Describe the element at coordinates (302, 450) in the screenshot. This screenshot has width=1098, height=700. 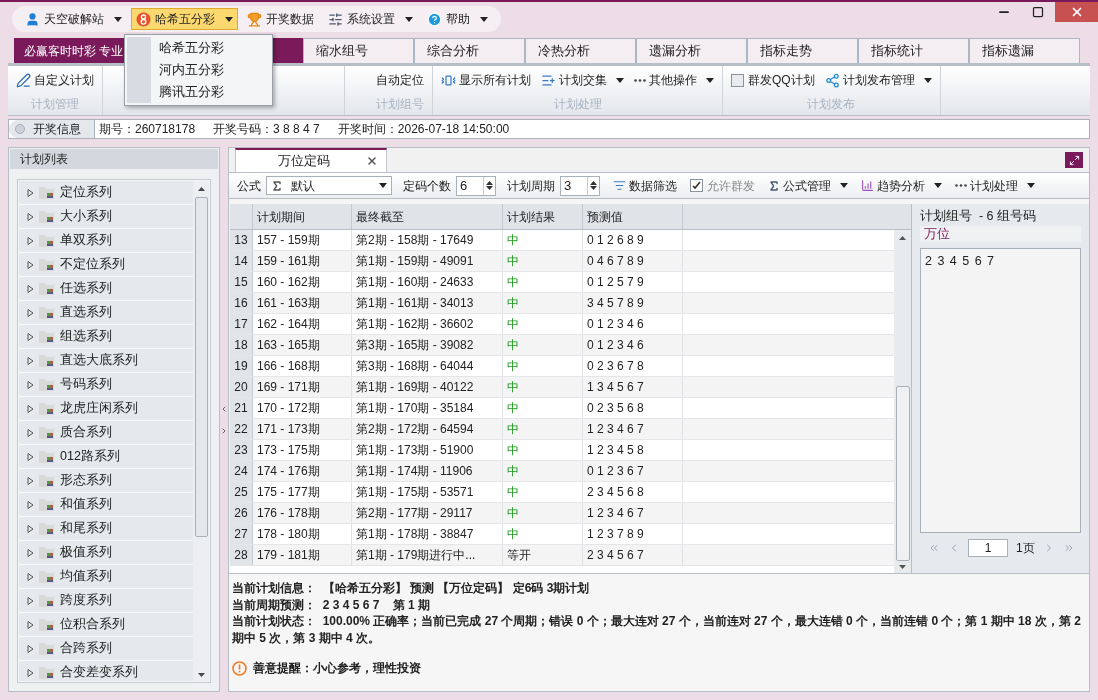
I see `table-cell: 173 - 175期` at that location.